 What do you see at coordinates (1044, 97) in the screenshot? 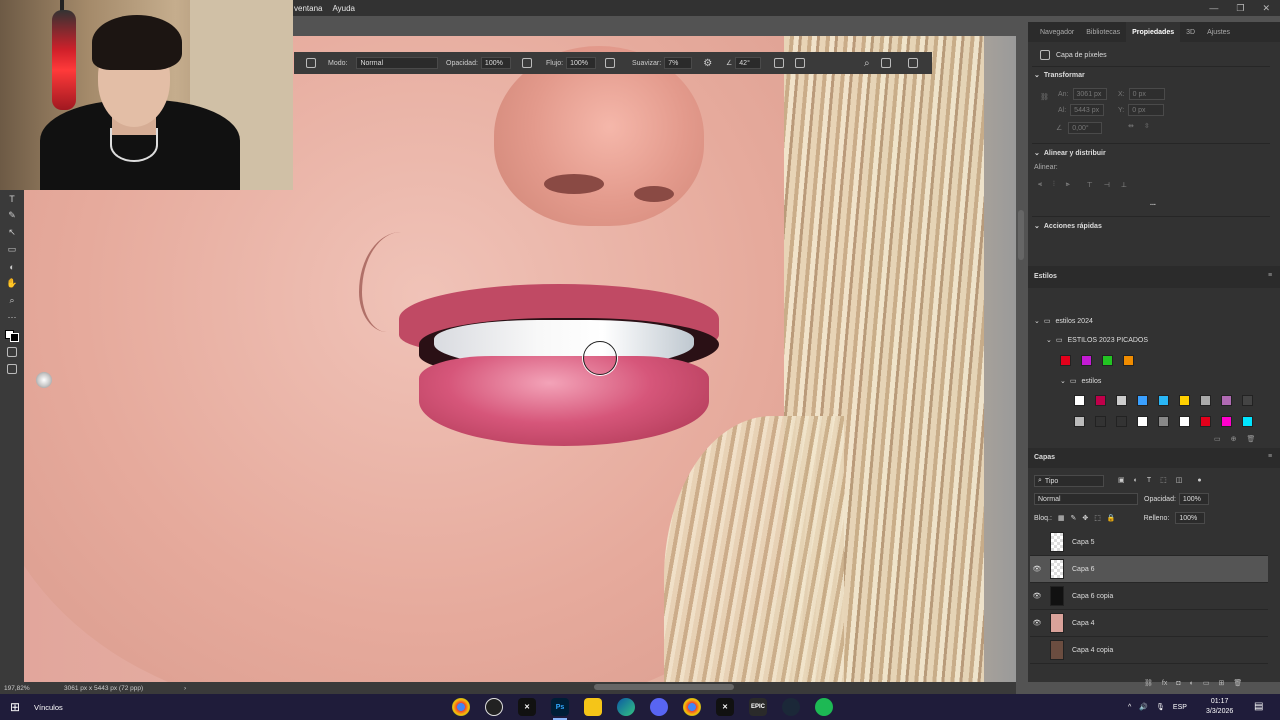
I see `link-icon: ⛓` at bounding box center [1044, 97].